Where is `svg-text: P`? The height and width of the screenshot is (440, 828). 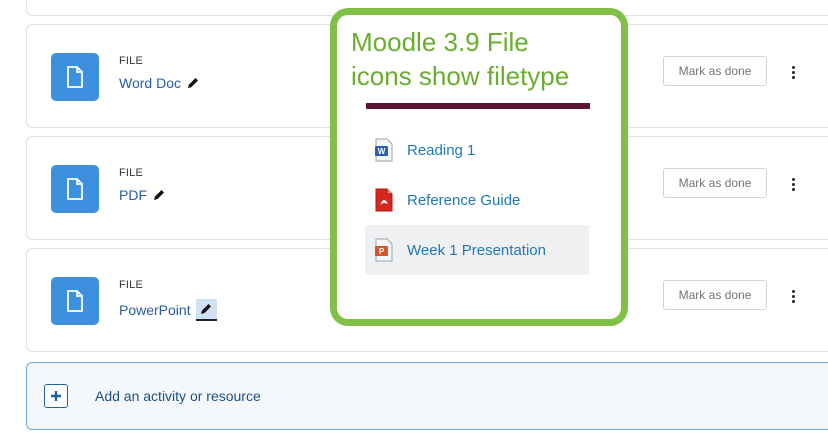 svg-text: P is located at coordinates (382, 251).